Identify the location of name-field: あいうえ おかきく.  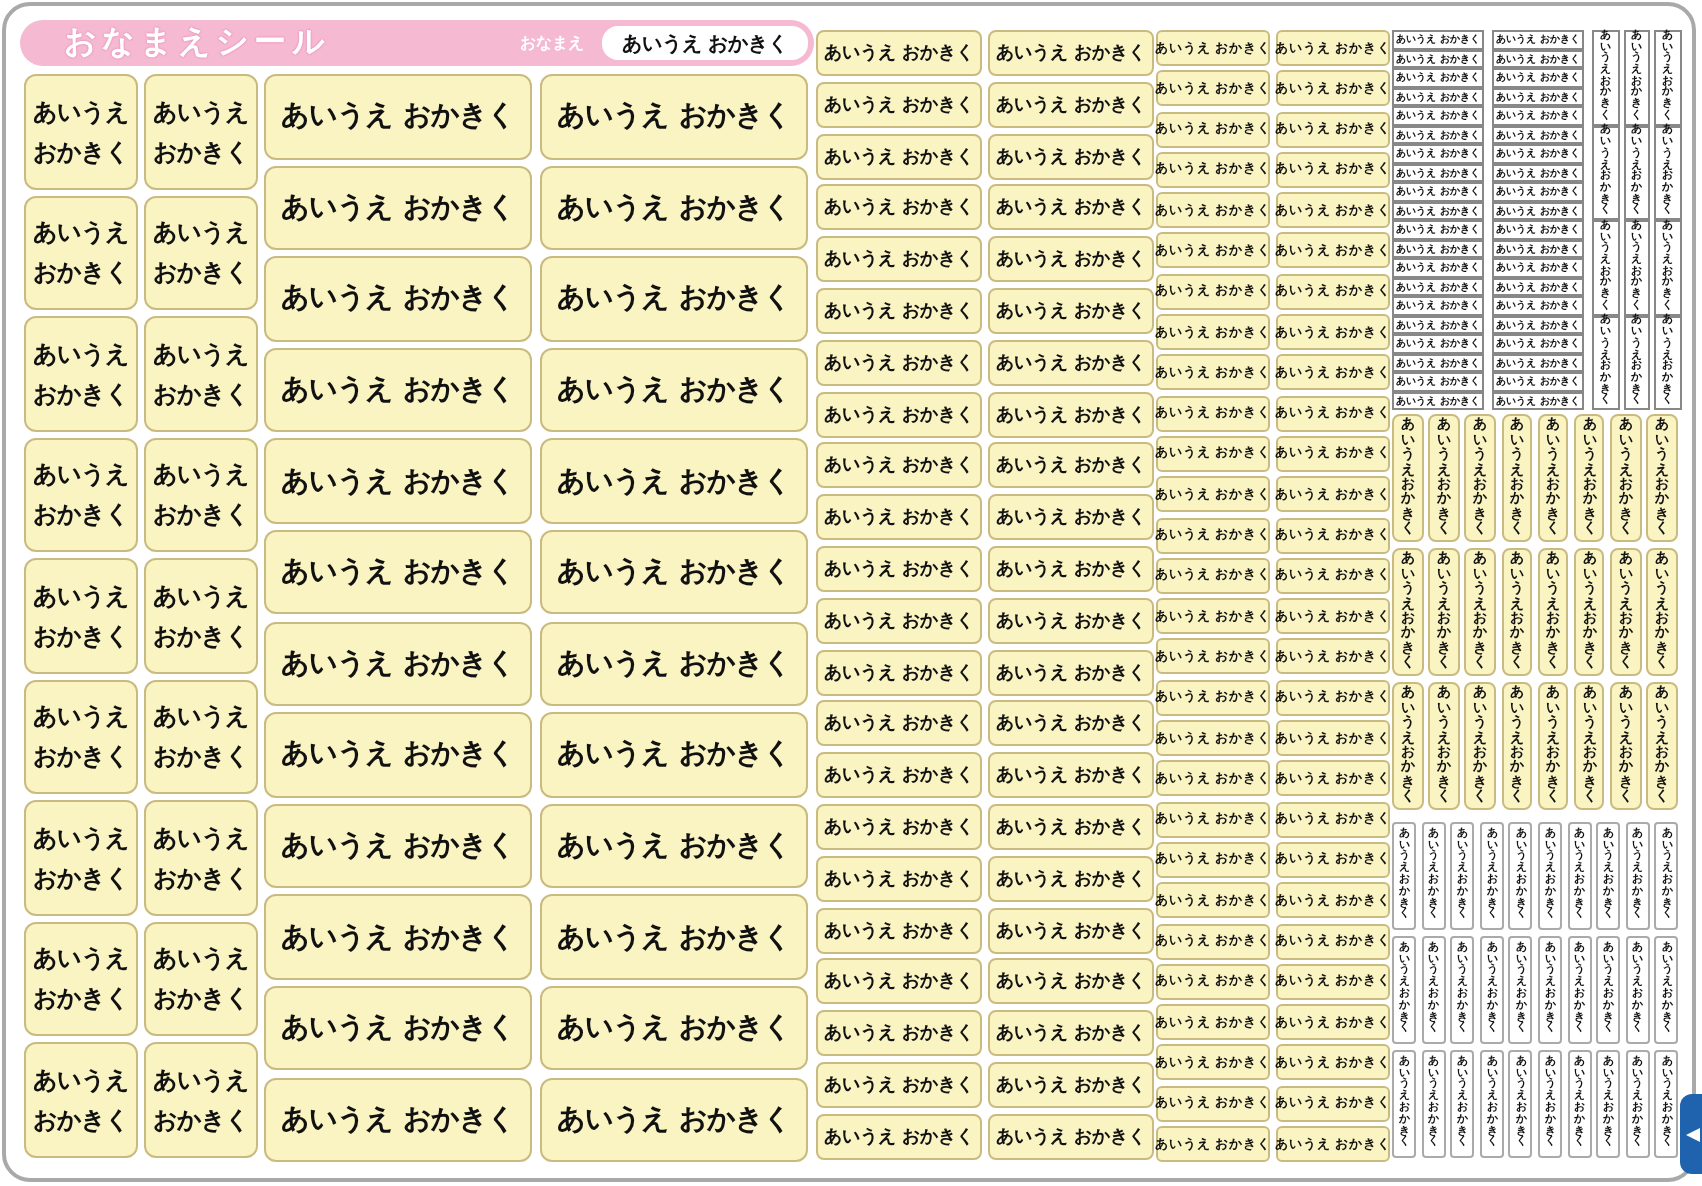
(705, 43).